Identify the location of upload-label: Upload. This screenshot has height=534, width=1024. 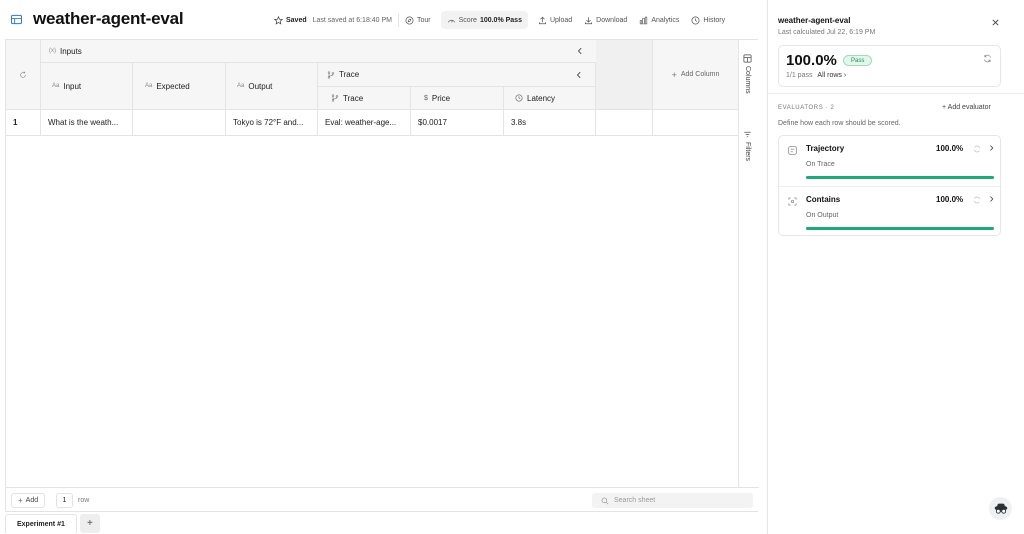
(561, 20).